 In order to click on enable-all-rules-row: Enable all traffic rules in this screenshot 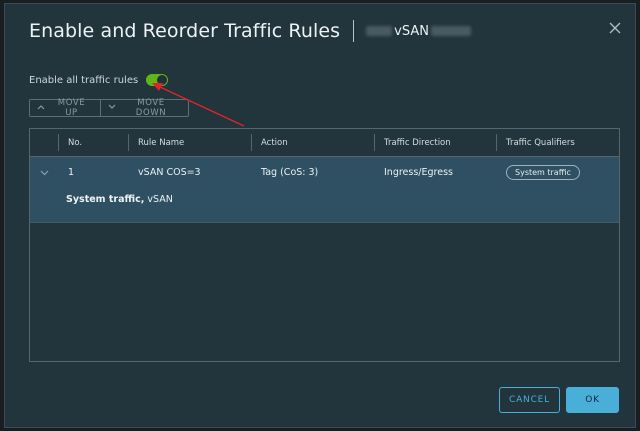, I will do `click(99, 80)`.